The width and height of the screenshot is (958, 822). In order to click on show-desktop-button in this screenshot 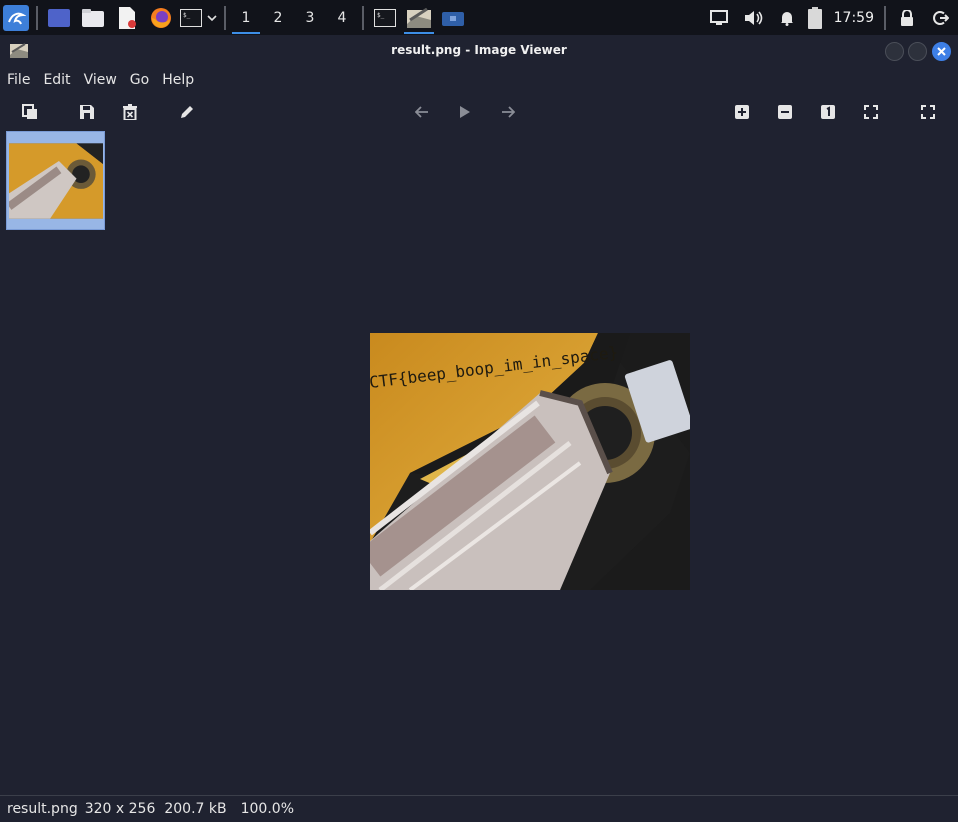, I will do `click(59, 17)`.